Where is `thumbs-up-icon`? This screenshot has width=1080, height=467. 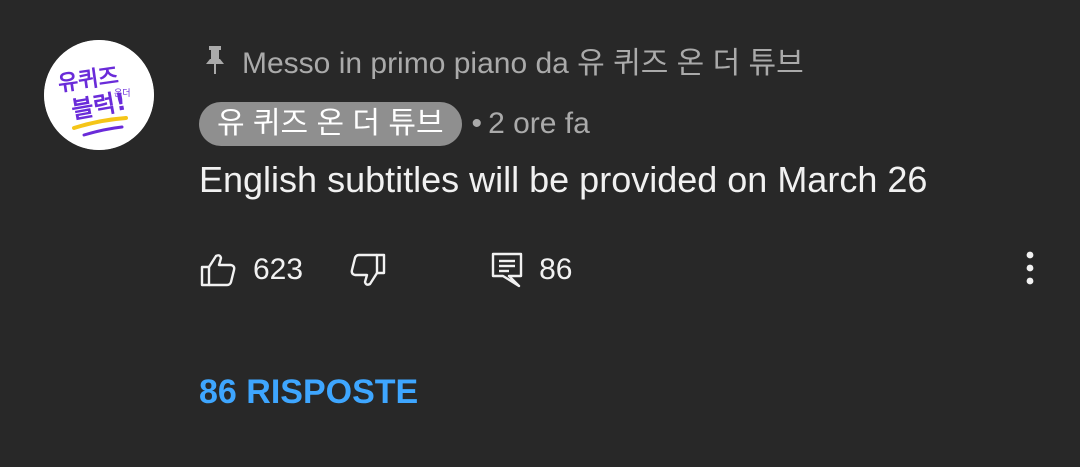 thumbs-up-icon is located at coordinates (218, 270).